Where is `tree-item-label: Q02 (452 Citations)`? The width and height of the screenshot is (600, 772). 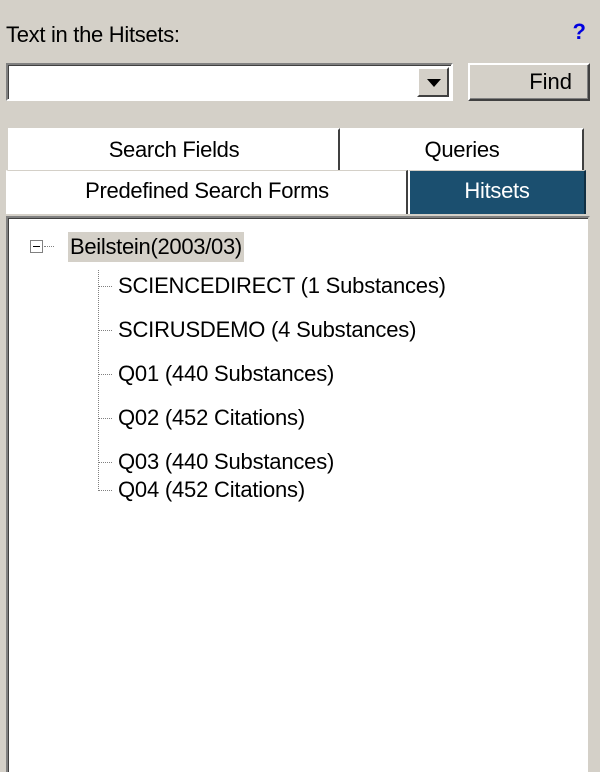 tree-item-label: Q02 (452 Citations) is located at coordinates (211, 418).